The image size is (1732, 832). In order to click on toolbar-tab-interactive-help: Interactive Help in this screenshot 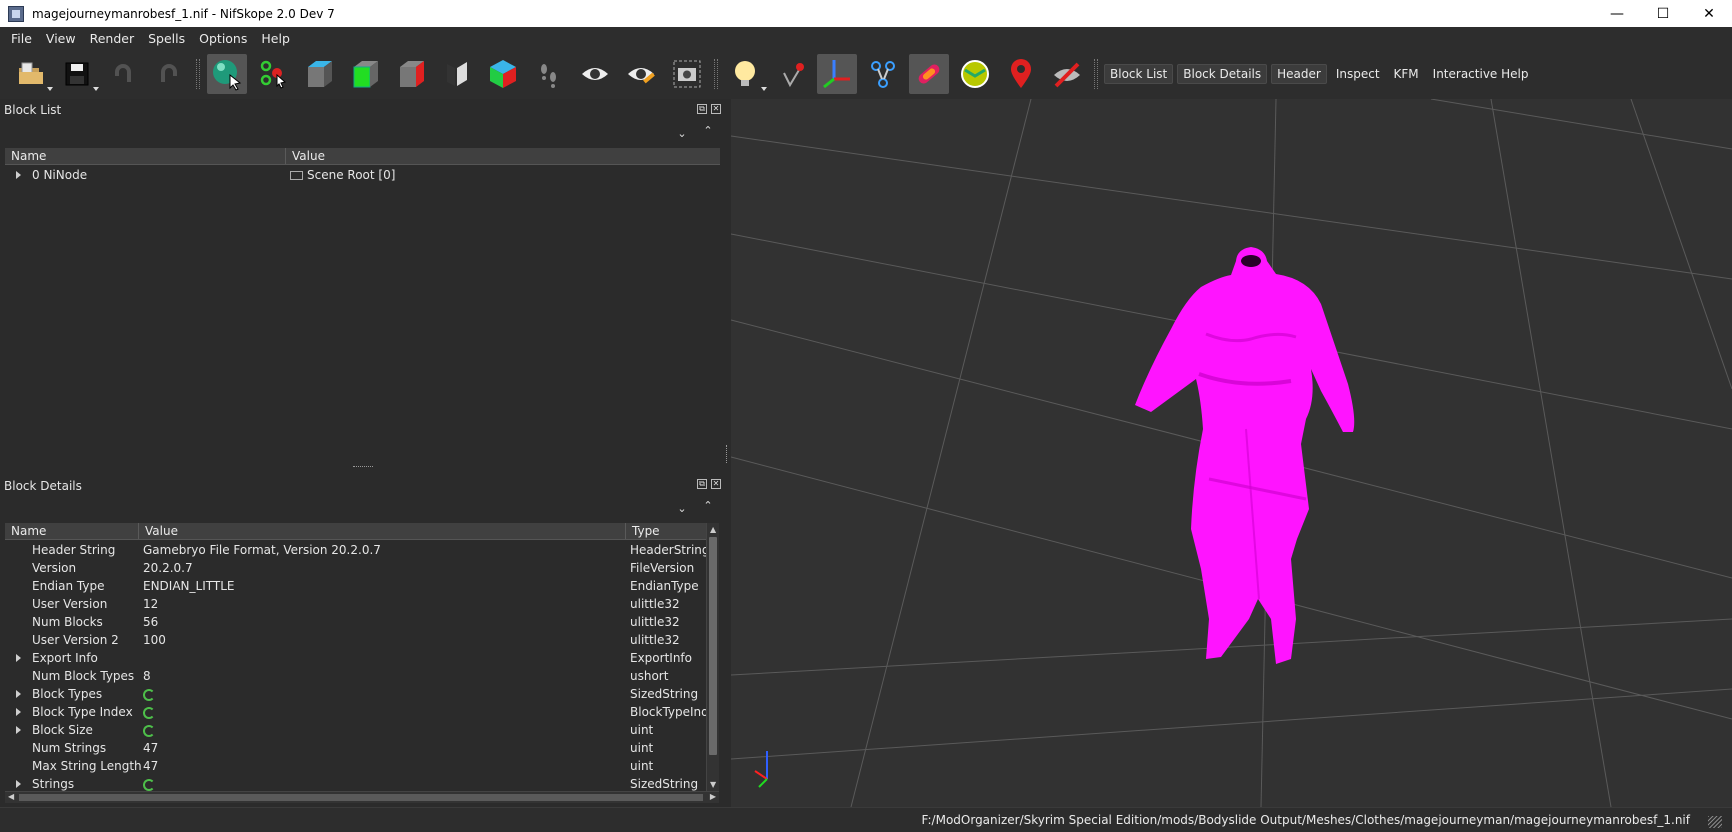, I will do `click(1481, 74)`.